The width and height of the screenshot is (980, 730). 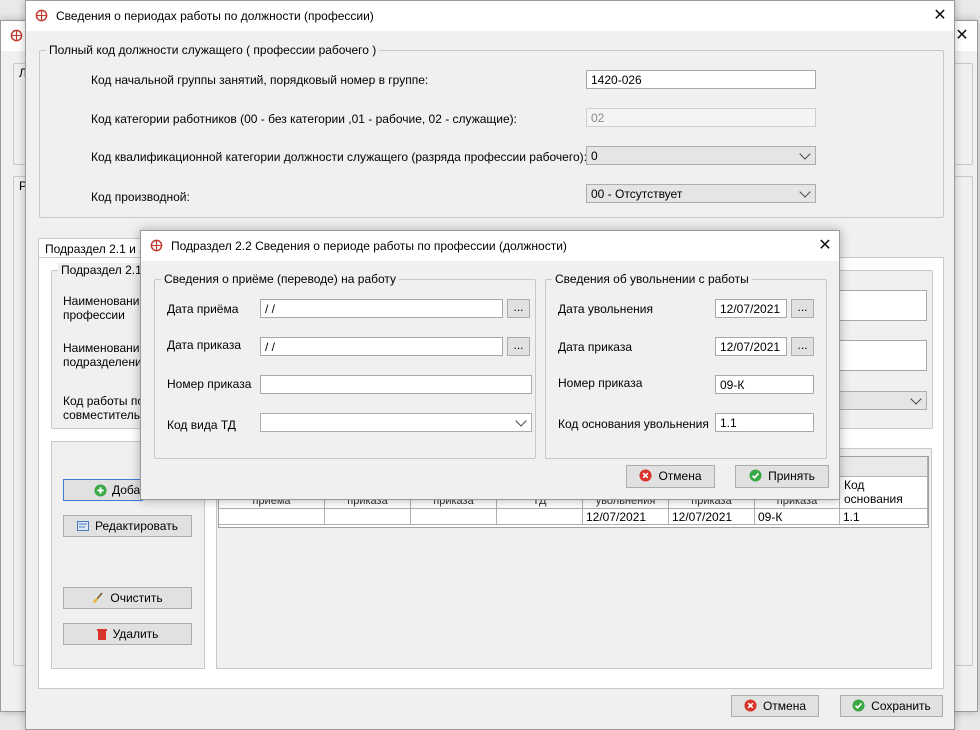 I want to click on work-code-label-1: Код работы по, so click(x=103, y=401).